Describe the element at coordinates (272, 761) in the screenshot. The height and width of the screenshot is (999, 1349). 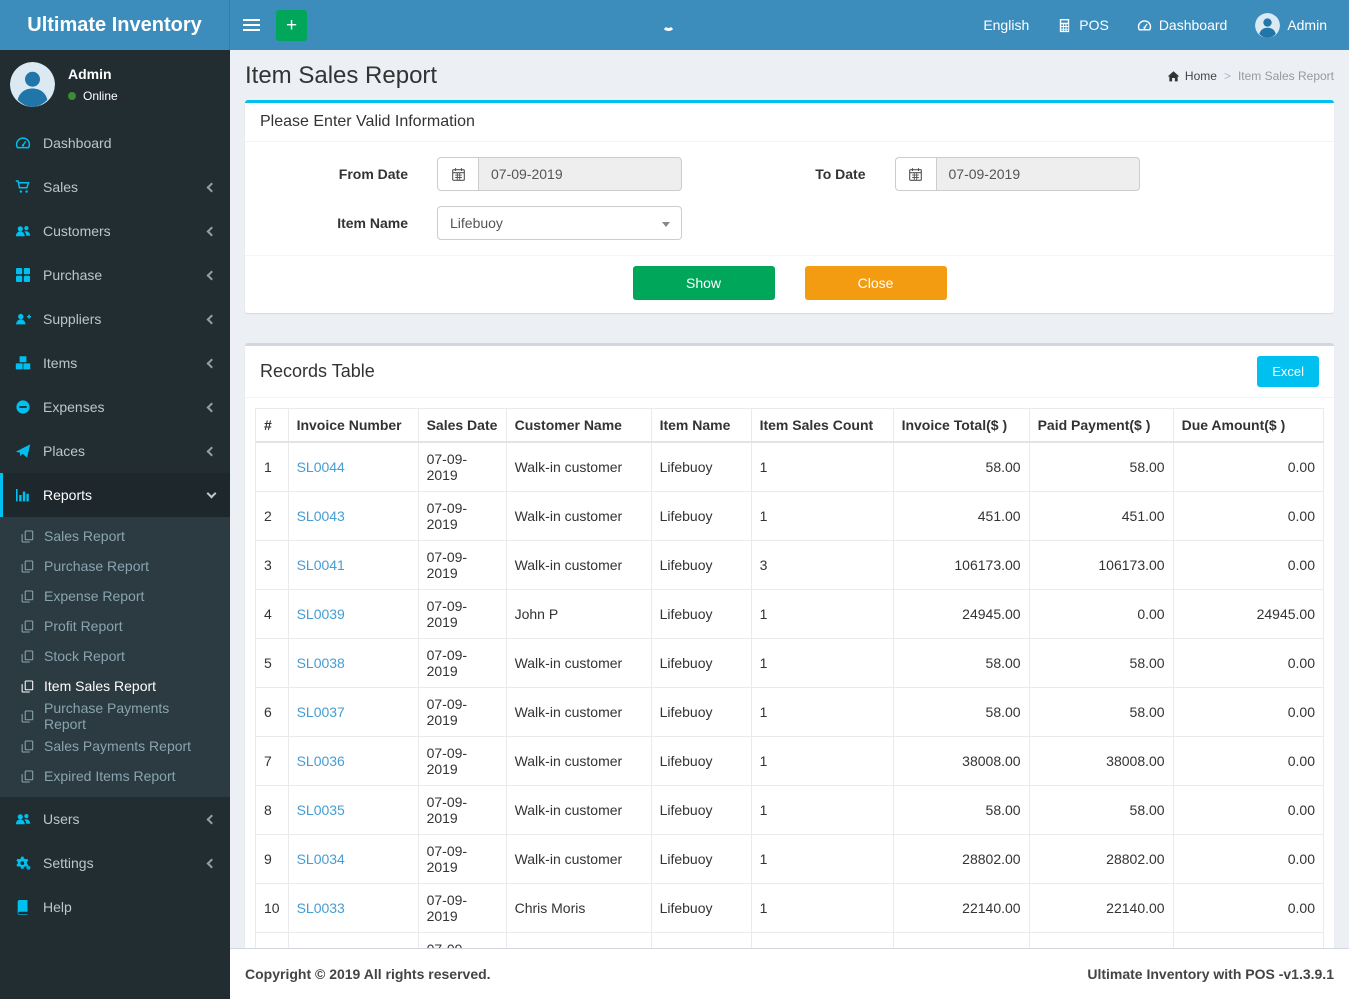
I see `table-cell: 7` at that location.